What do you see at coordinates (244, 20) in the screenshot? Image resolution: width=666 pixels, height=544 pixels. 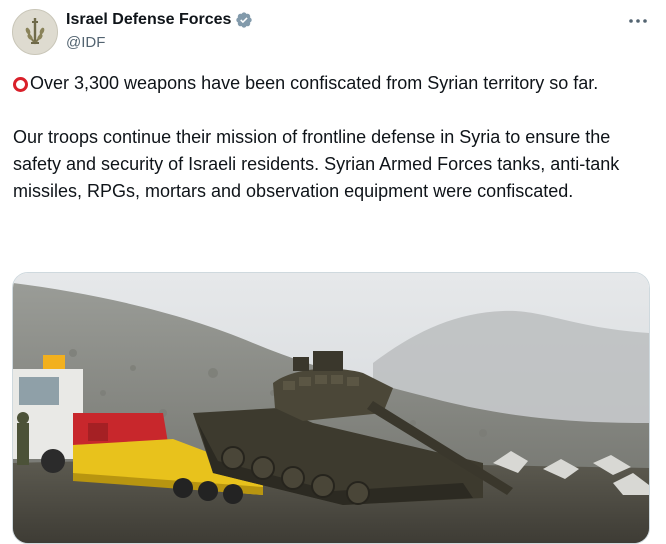 I see `verified-badge-icon` at bounding box center [244, 20].